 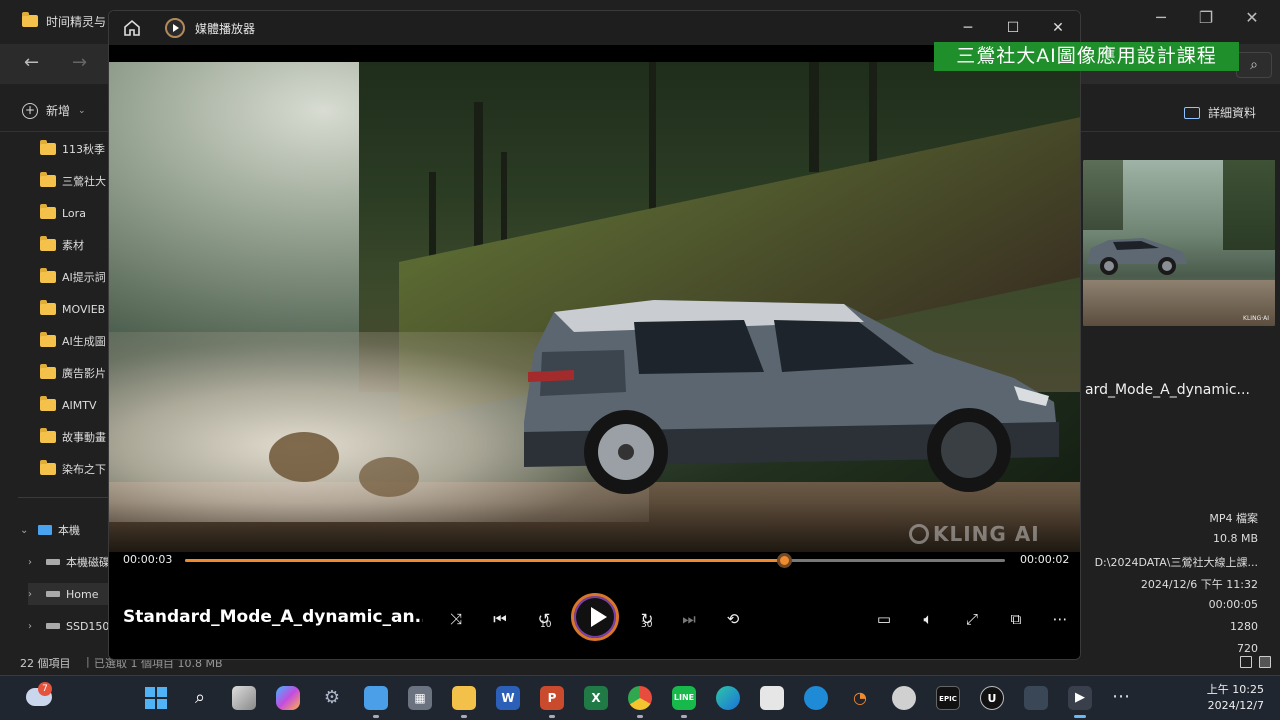 I want to click on sidebar-folder-label: AIMTV, so click(x=79, y=405).